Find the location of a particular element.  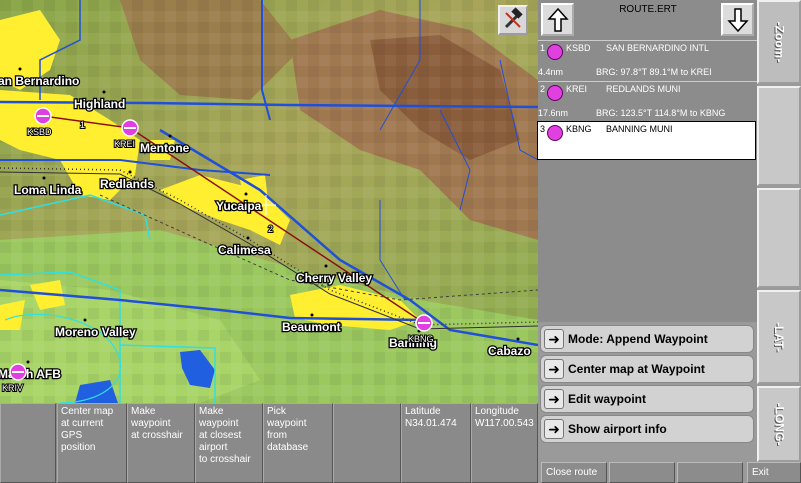

lat-tab-label: -LAT- is located at coordinates (778, 337).